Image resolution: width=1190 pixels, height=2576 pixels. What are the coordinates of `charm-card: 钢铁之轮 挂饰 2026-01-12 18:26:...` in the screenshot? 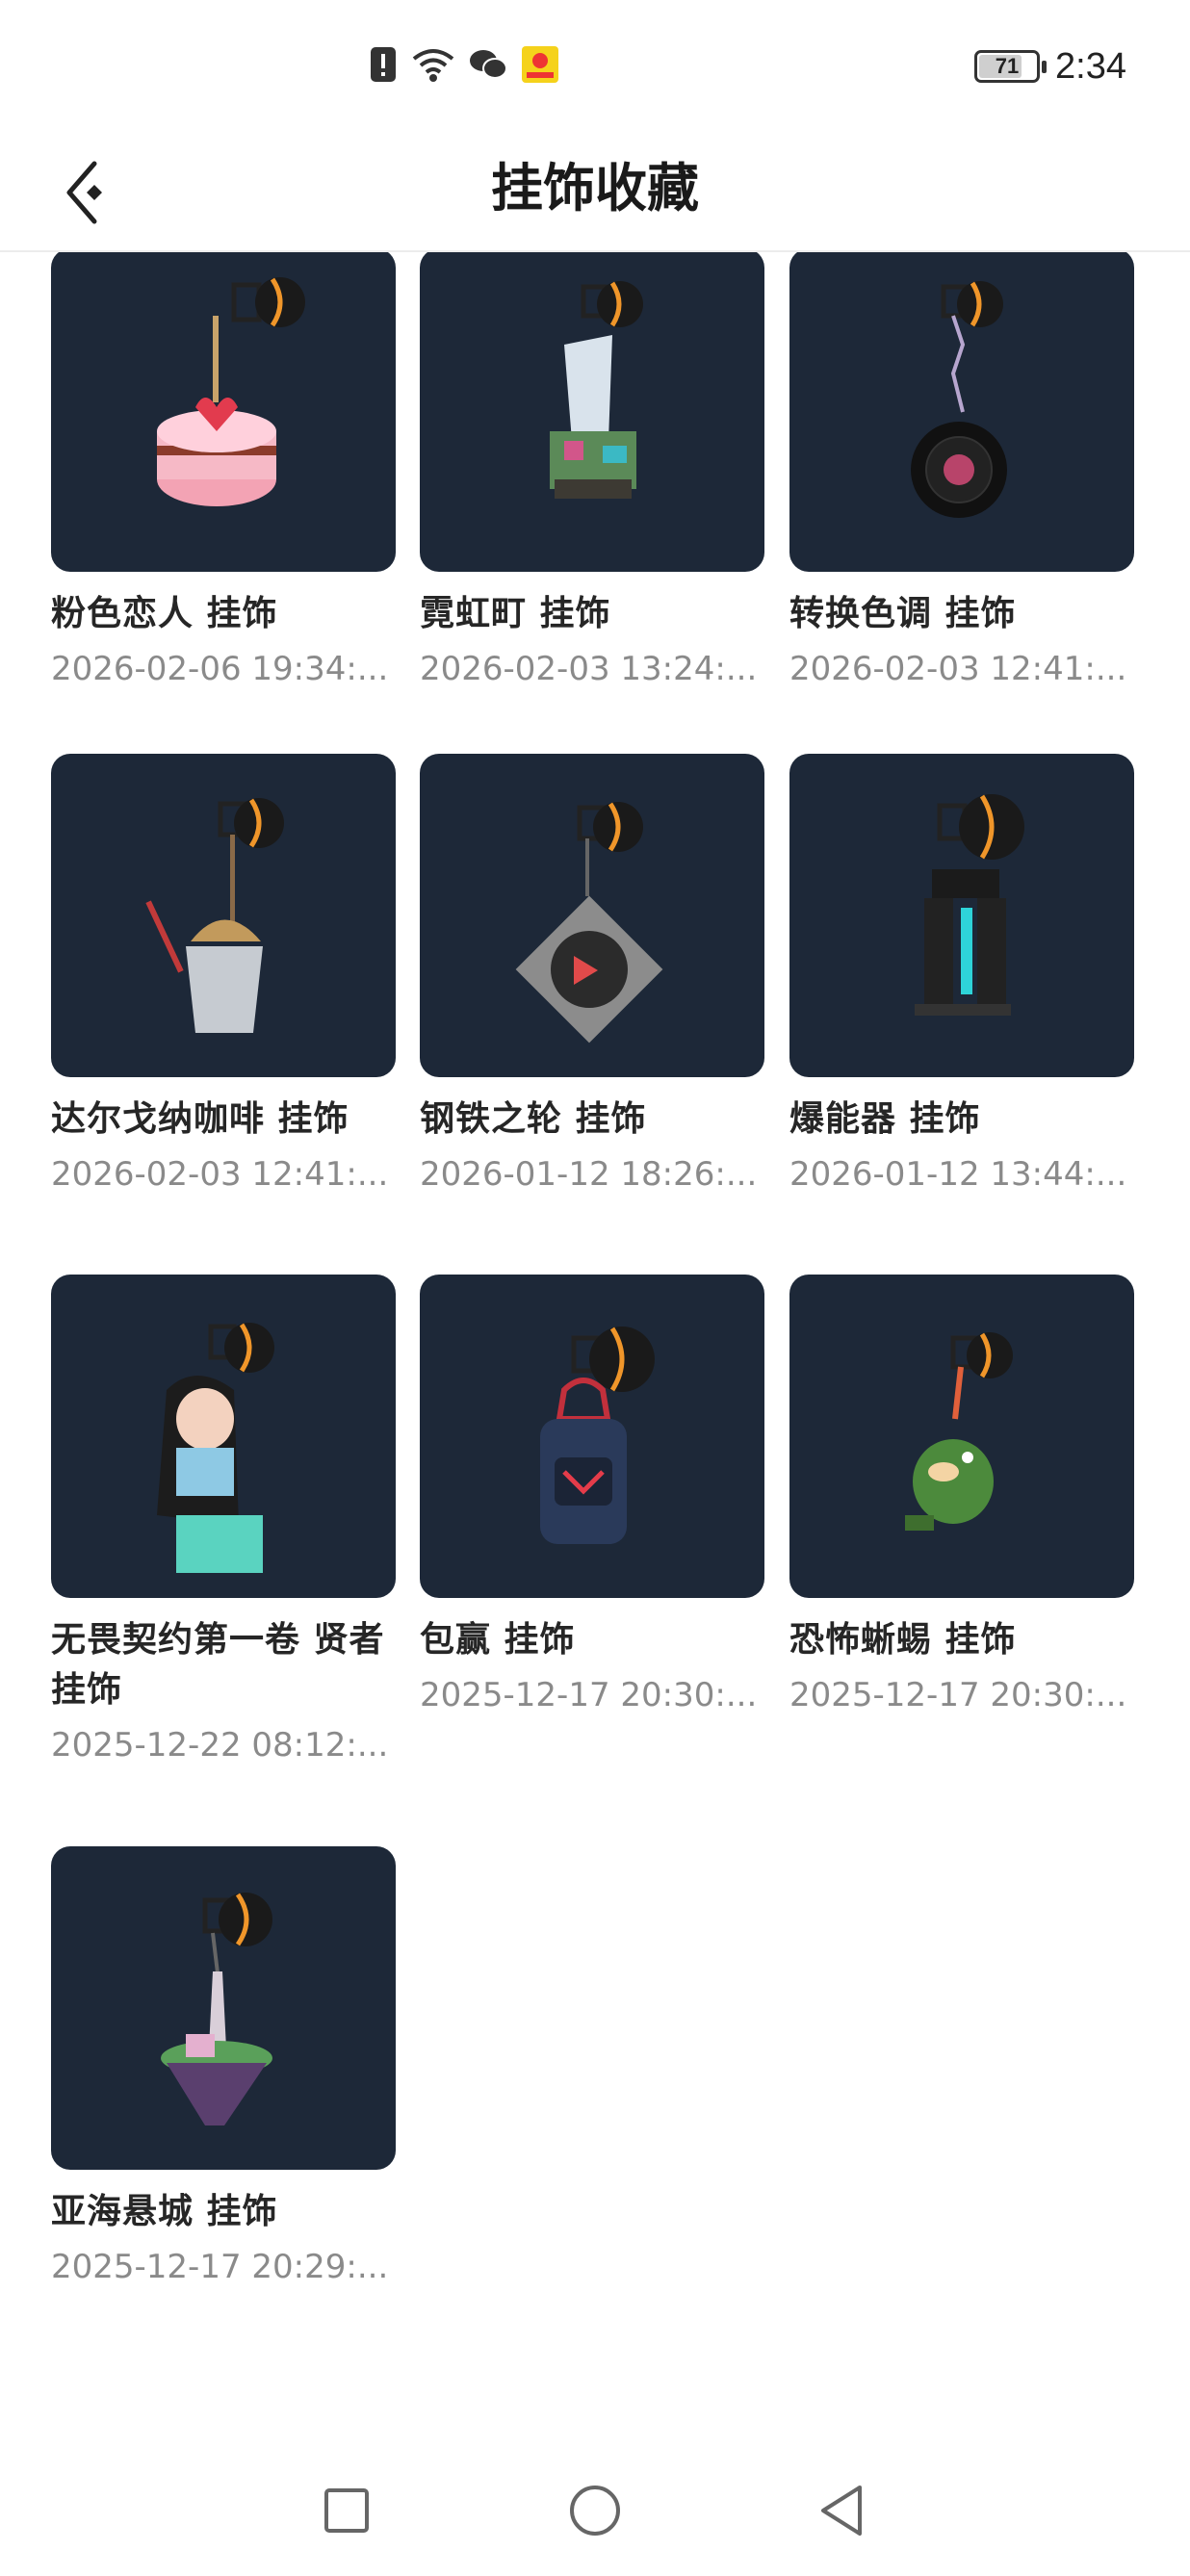 It's located at (592, 976).